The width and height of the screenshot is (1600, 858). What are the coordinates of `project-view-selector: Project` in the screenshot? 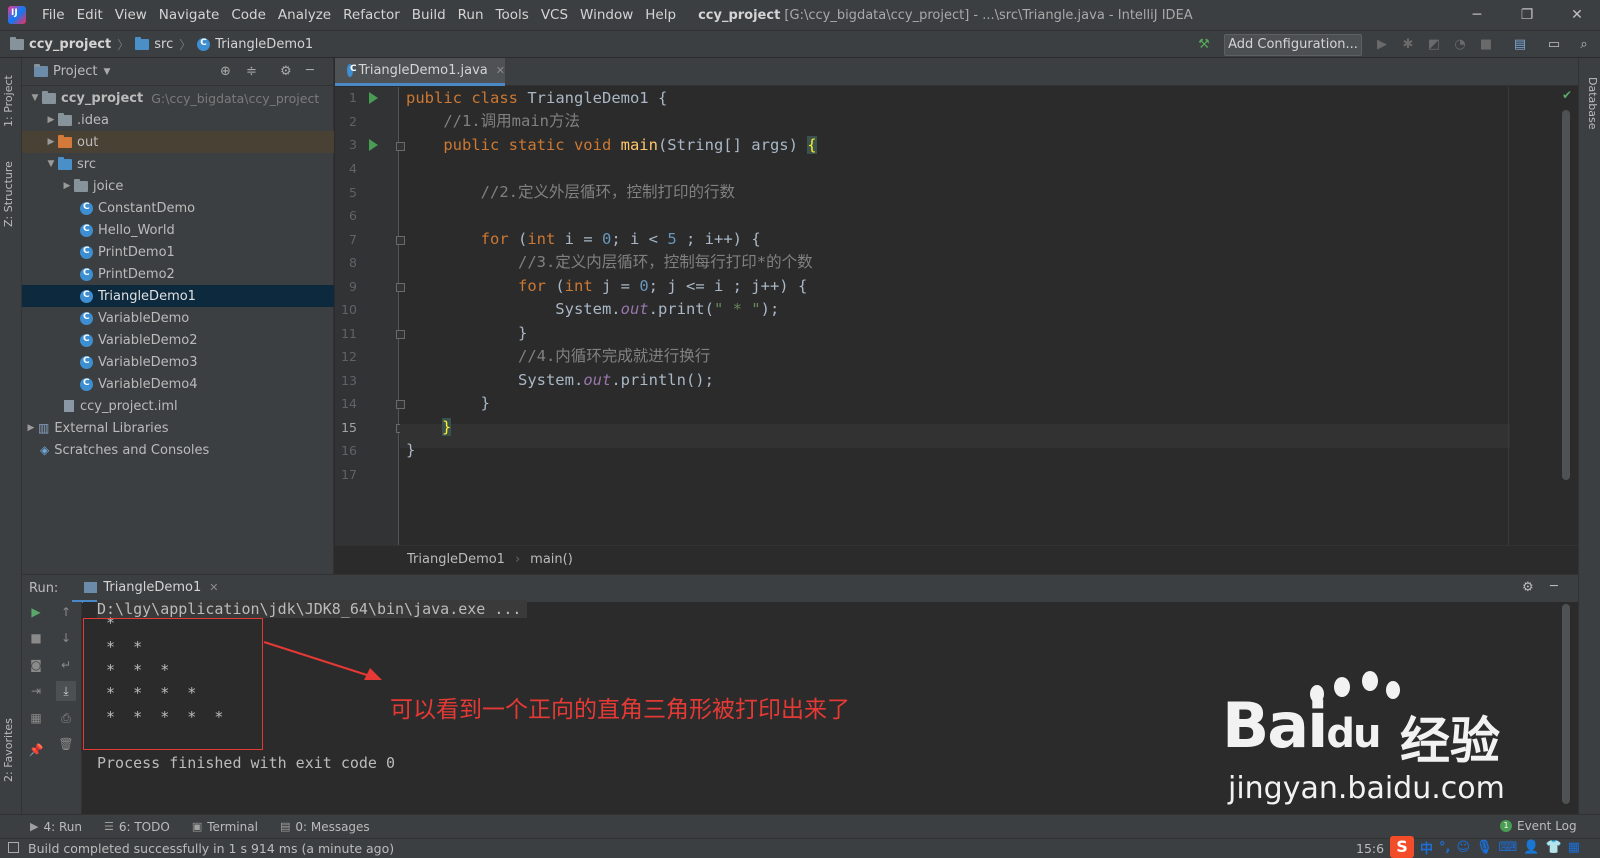 It's located at (75, 71).